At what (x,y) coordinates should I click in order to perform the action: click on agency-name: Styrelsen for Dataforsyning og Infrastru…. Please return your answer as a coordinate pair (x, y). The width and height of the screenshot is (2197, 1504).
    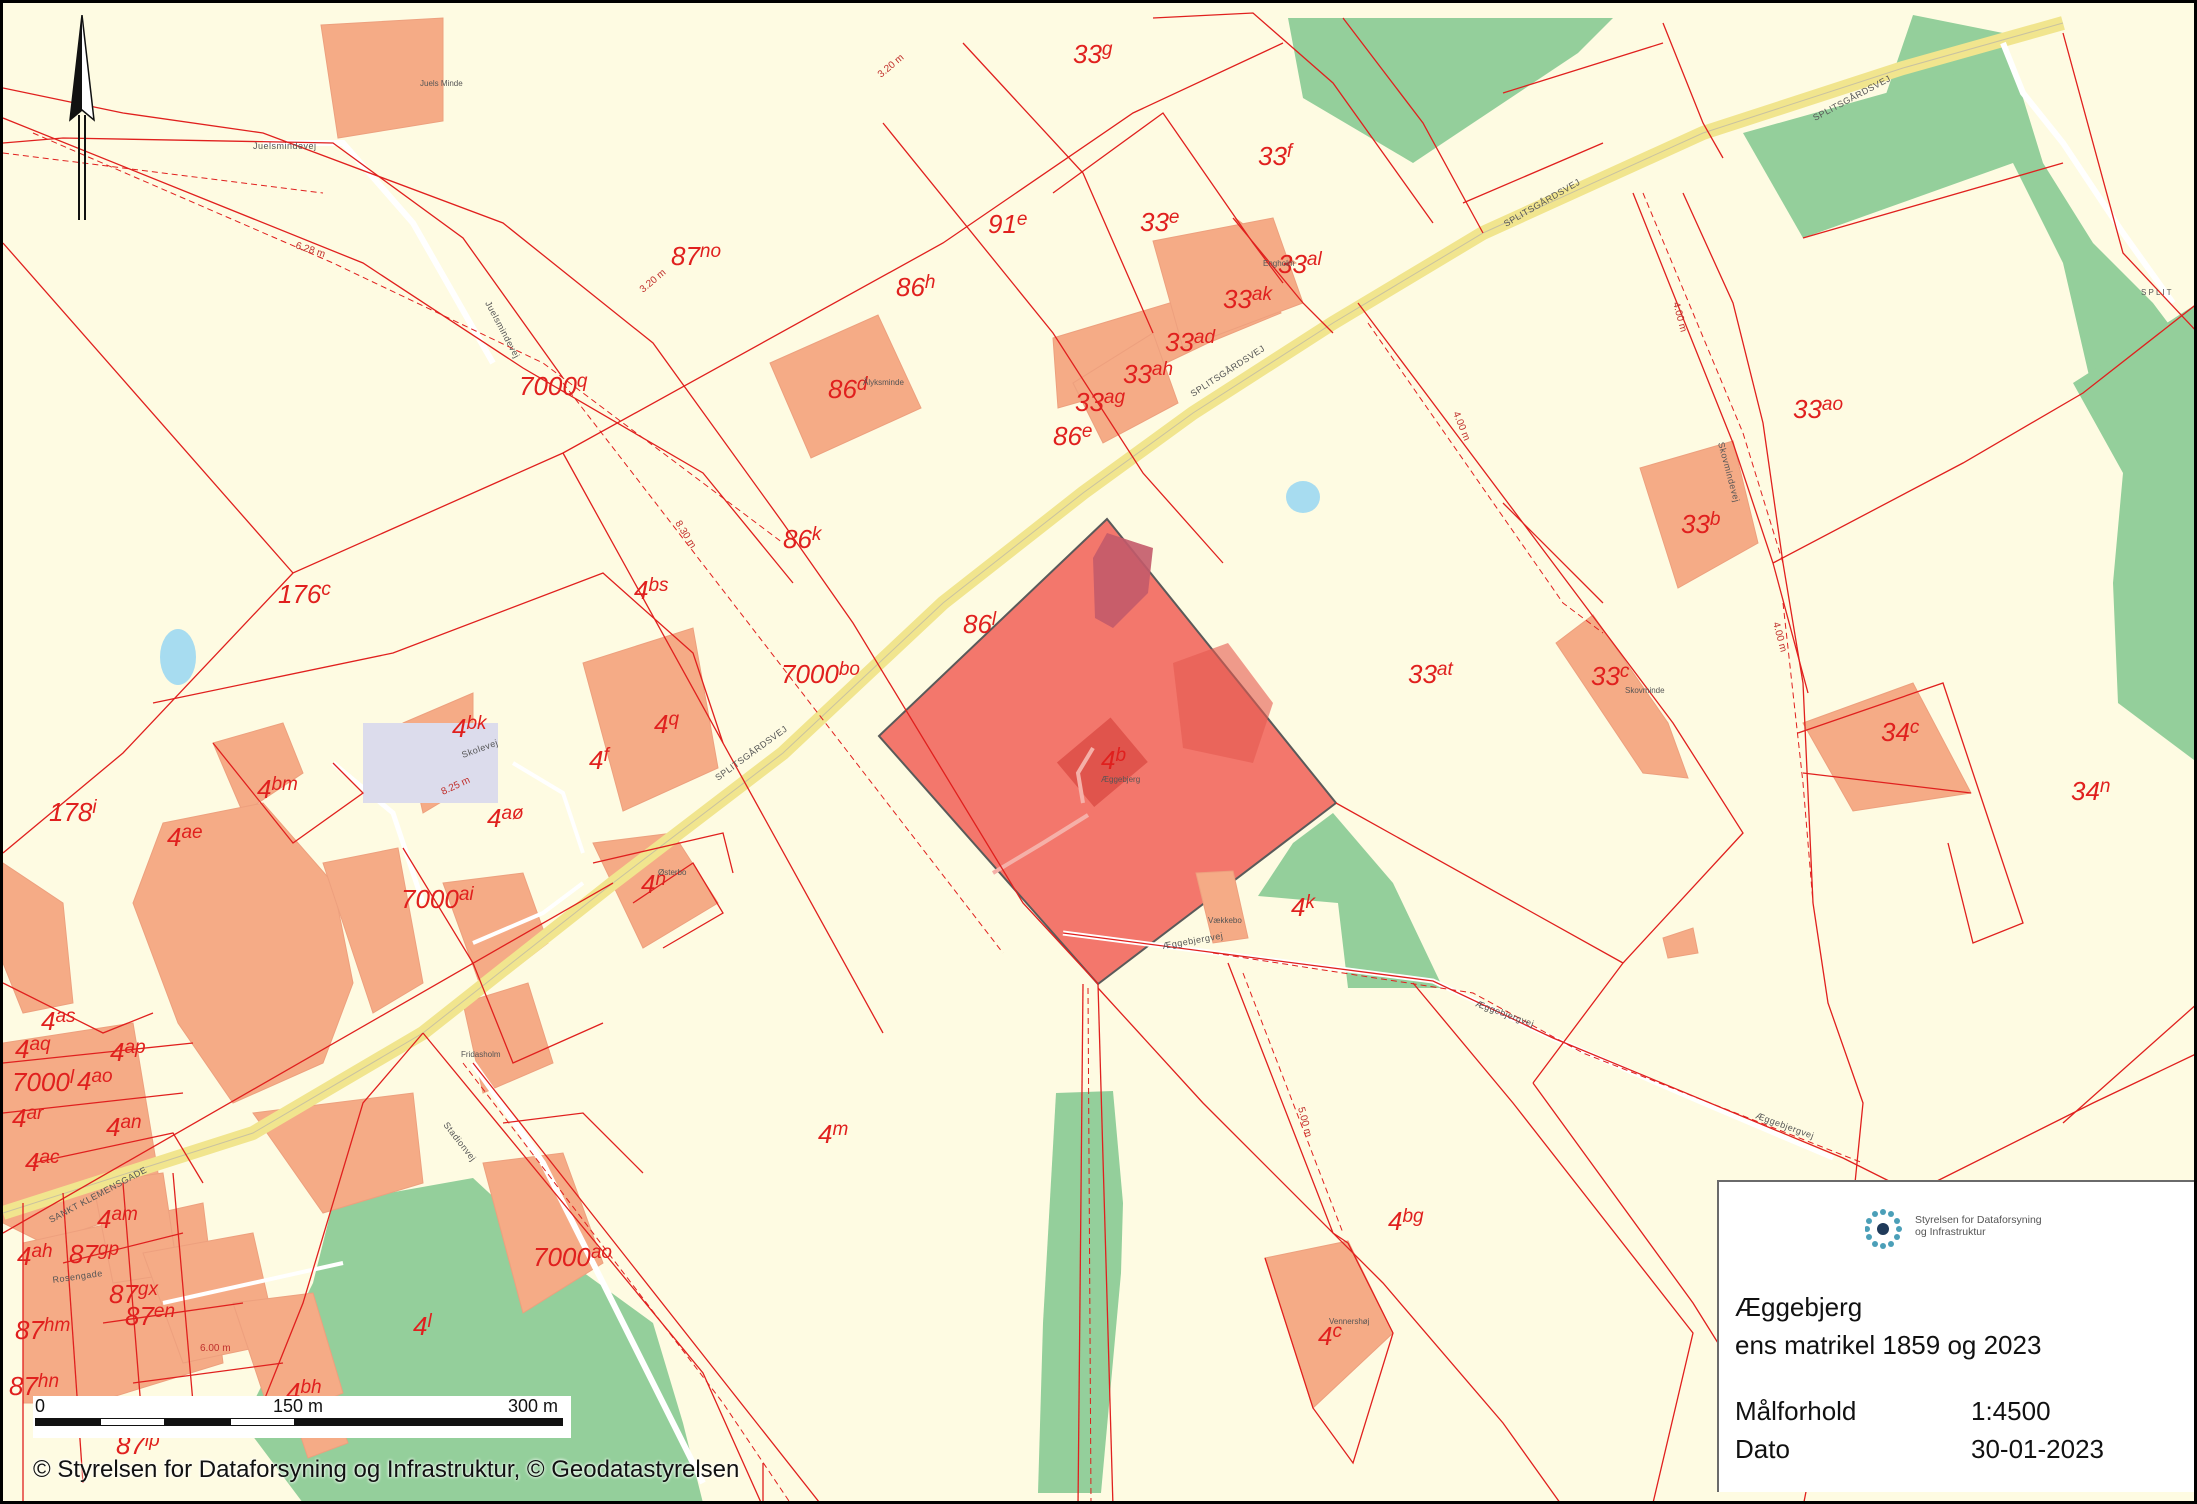
    Looking at the image, I should click on (1978, 1226).